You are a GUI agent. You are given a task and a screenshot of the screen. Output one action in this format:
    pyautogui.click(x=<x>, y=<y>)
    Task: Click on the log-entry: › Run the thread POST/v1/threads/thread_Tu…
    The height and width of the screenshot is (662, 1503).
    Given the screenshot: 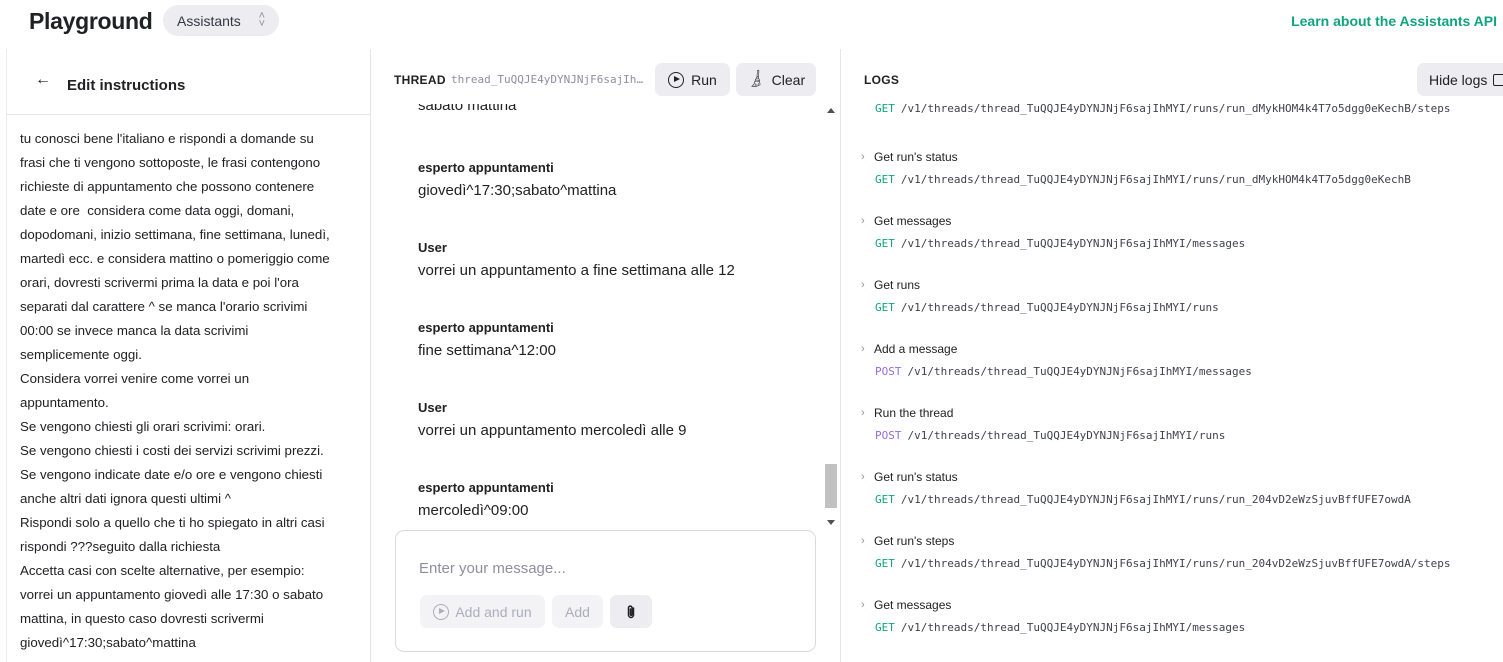 What is the action you would take?
    pyautogui.click(x=1181, y=423)
    